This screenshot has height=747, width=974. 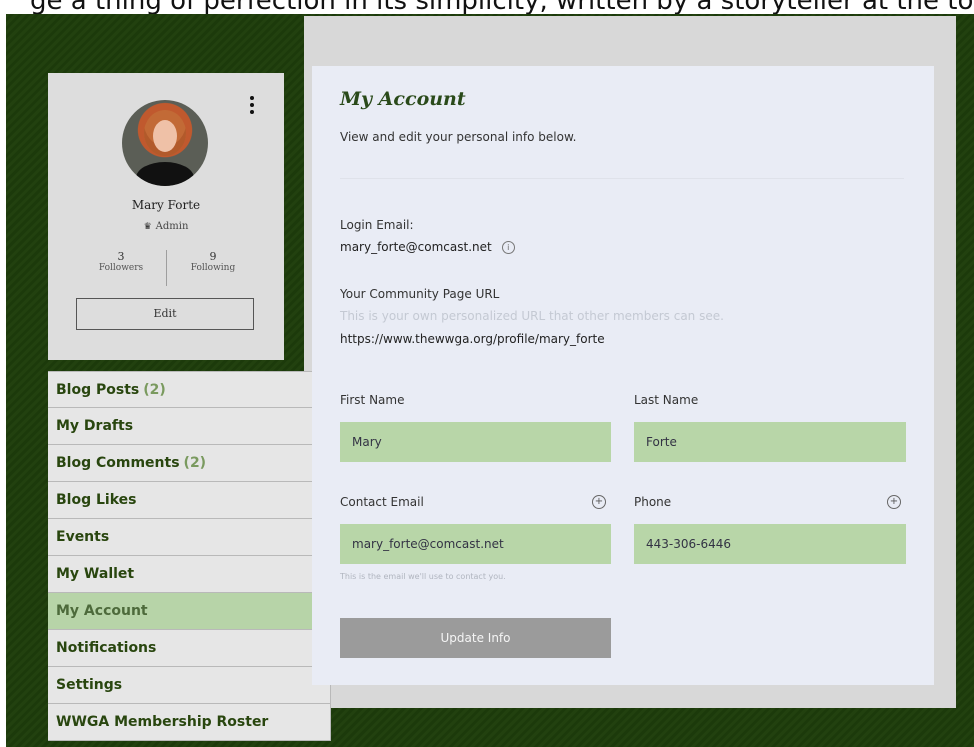 I want to click on followers-stat: 3 Followers, so click(x=121, y=261).